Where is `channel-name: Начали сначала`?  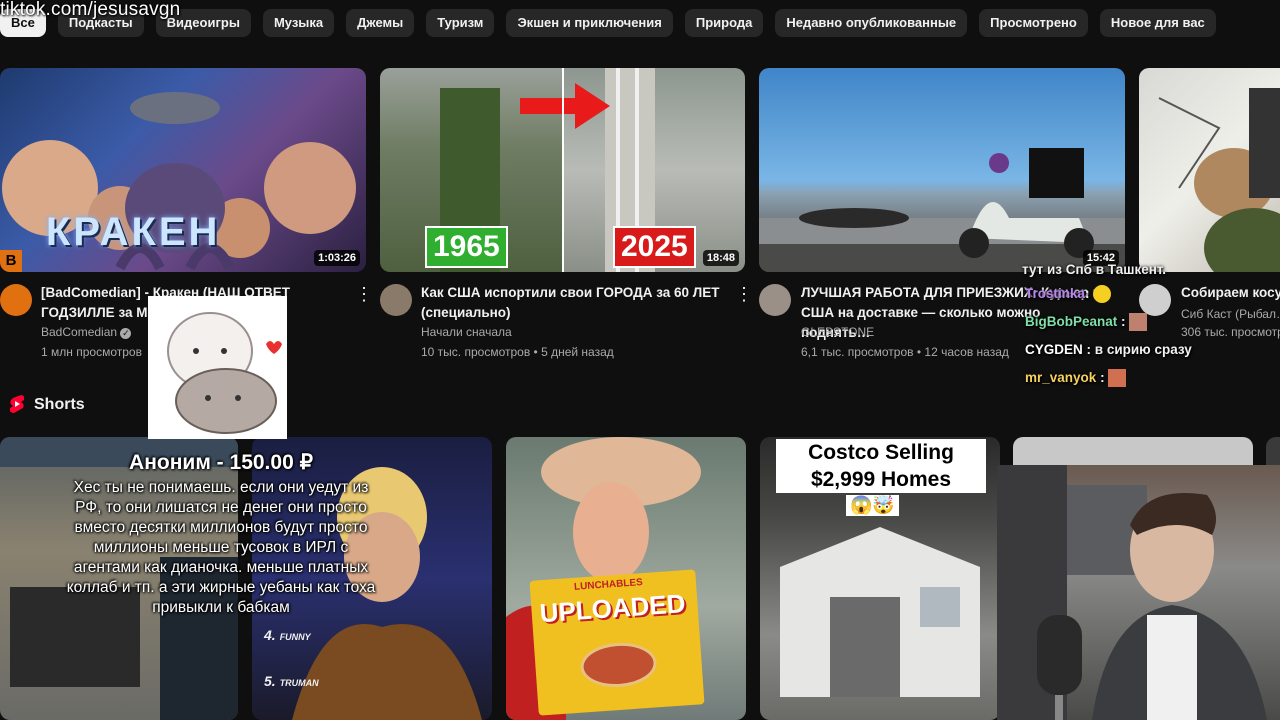 channel-name: Начали сначала is located at coordinates (466, 332).